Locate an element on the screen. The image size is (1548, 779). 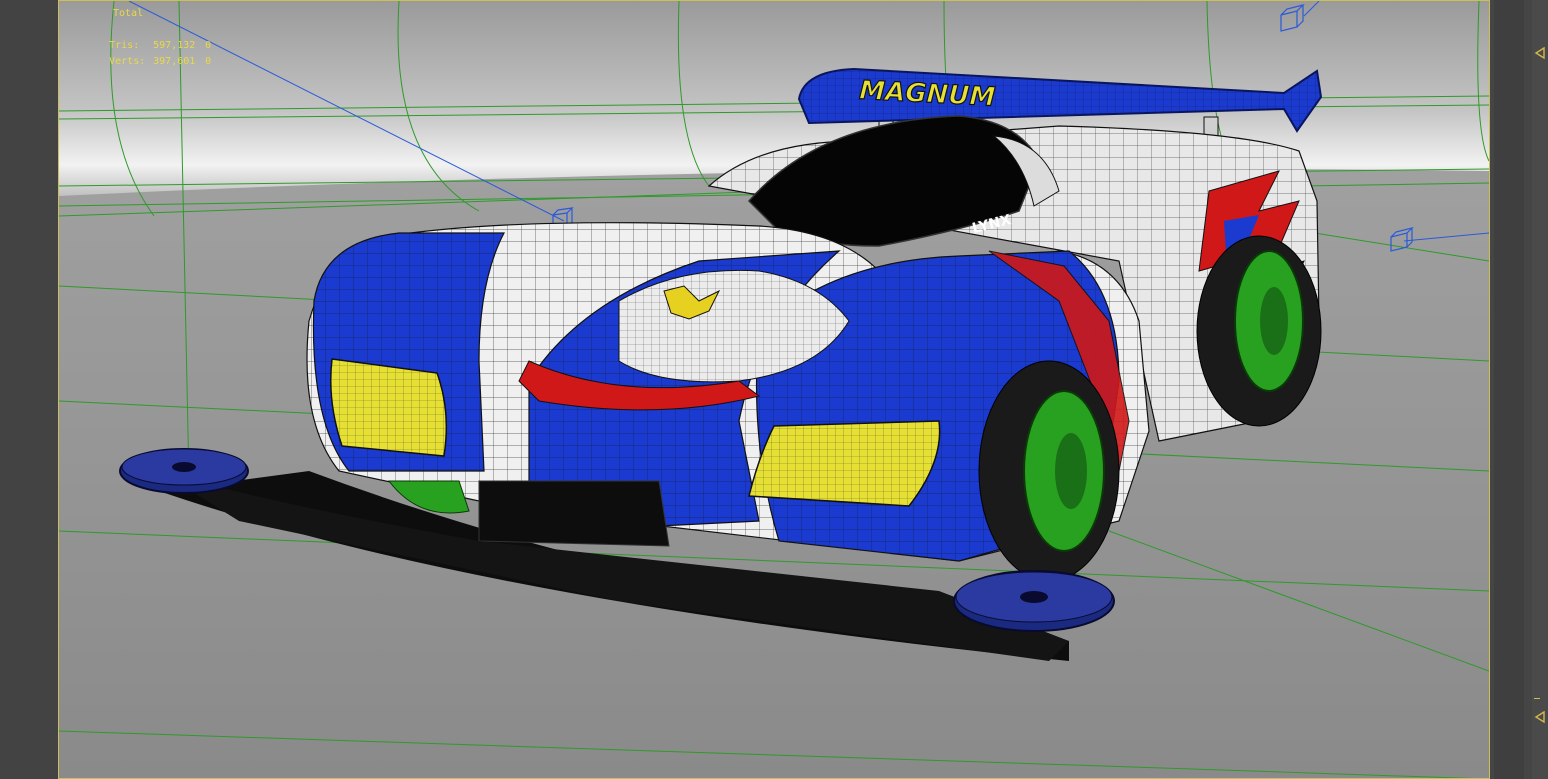
stats-overlay: Total Tris: 597,132 0 Verts: 397,601 0 is located at coordinates (146, 36).